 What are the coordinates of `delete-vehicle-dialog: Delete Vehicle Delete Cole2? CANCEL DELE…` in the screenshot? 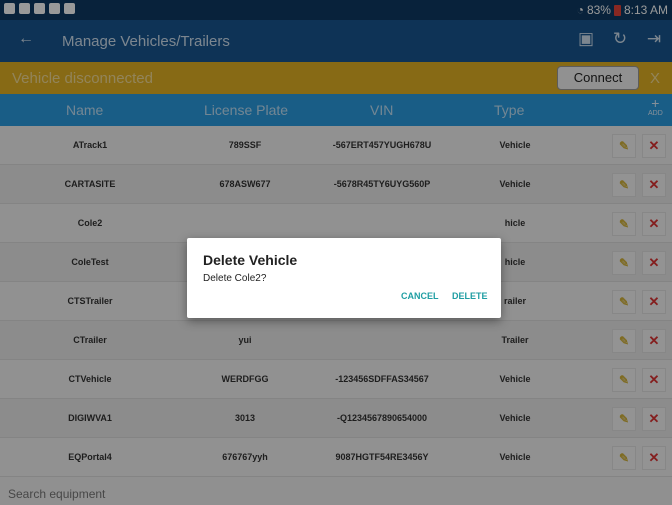 It's located at (344, 278).